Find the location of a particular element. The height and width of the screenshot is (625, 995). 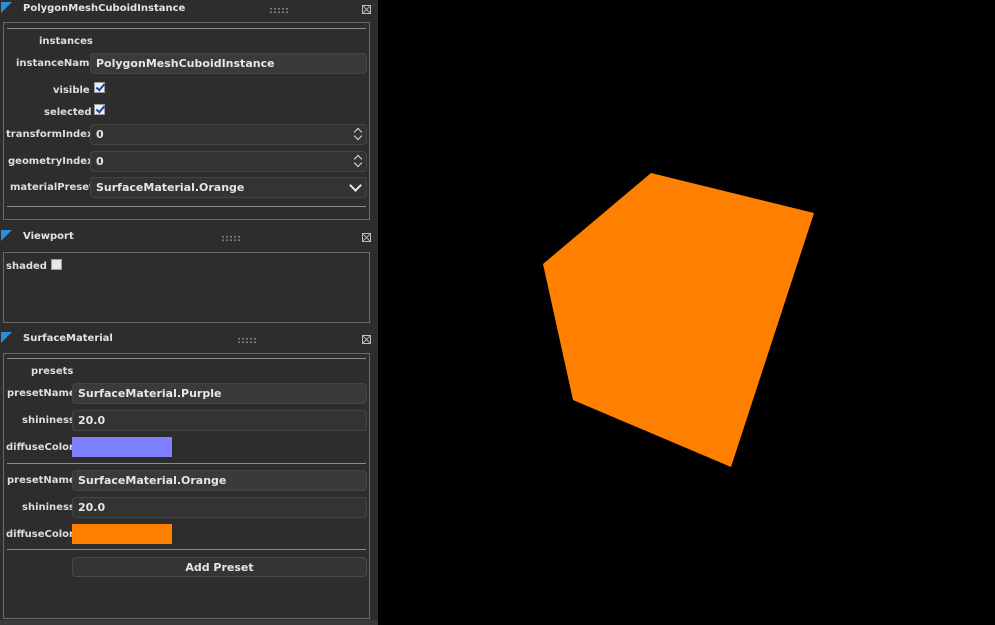

transform-index-spinbox: 0 is located at coordinates (228, 134).